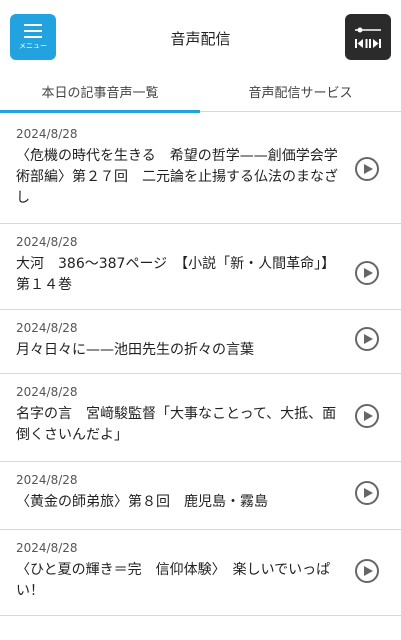  I want to click on list-item: 2024/8/28 〈ひと夏の輝き＝完 信仰体験〉 楽しいでいっぱい！, so click(200, 573).